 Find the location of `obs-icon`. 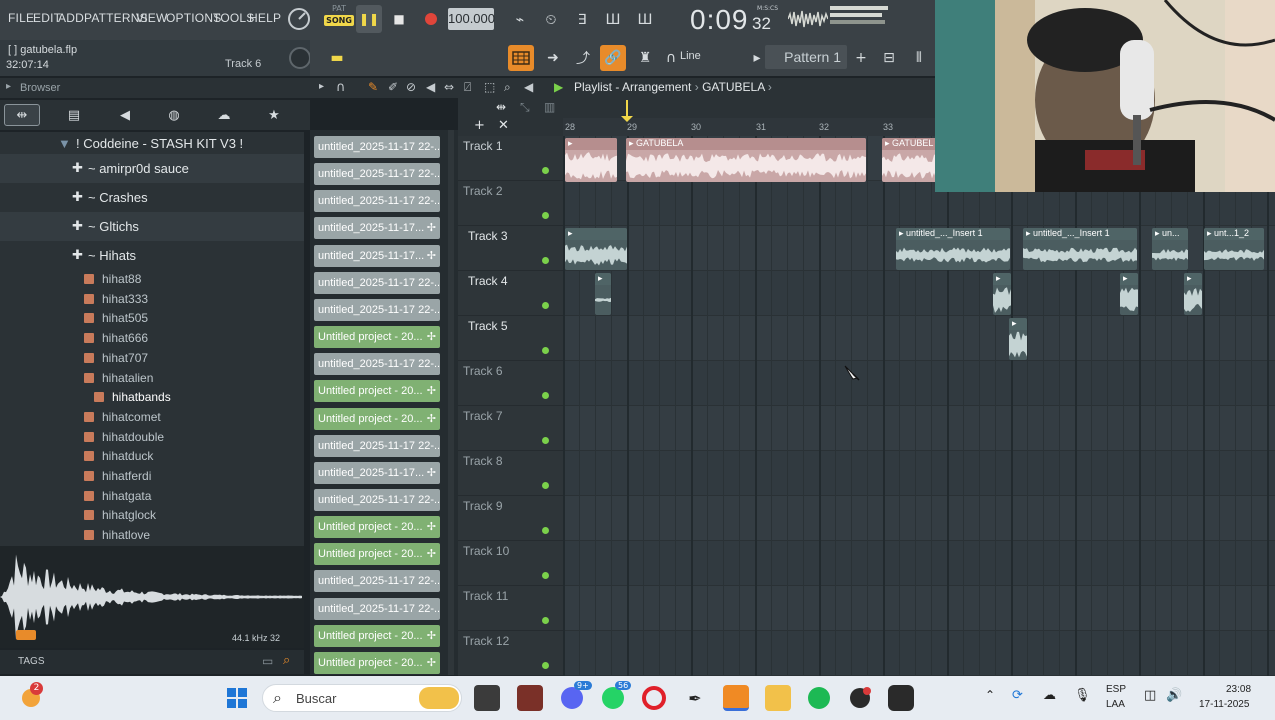

obs-icon is located at coordinates (901, 698).